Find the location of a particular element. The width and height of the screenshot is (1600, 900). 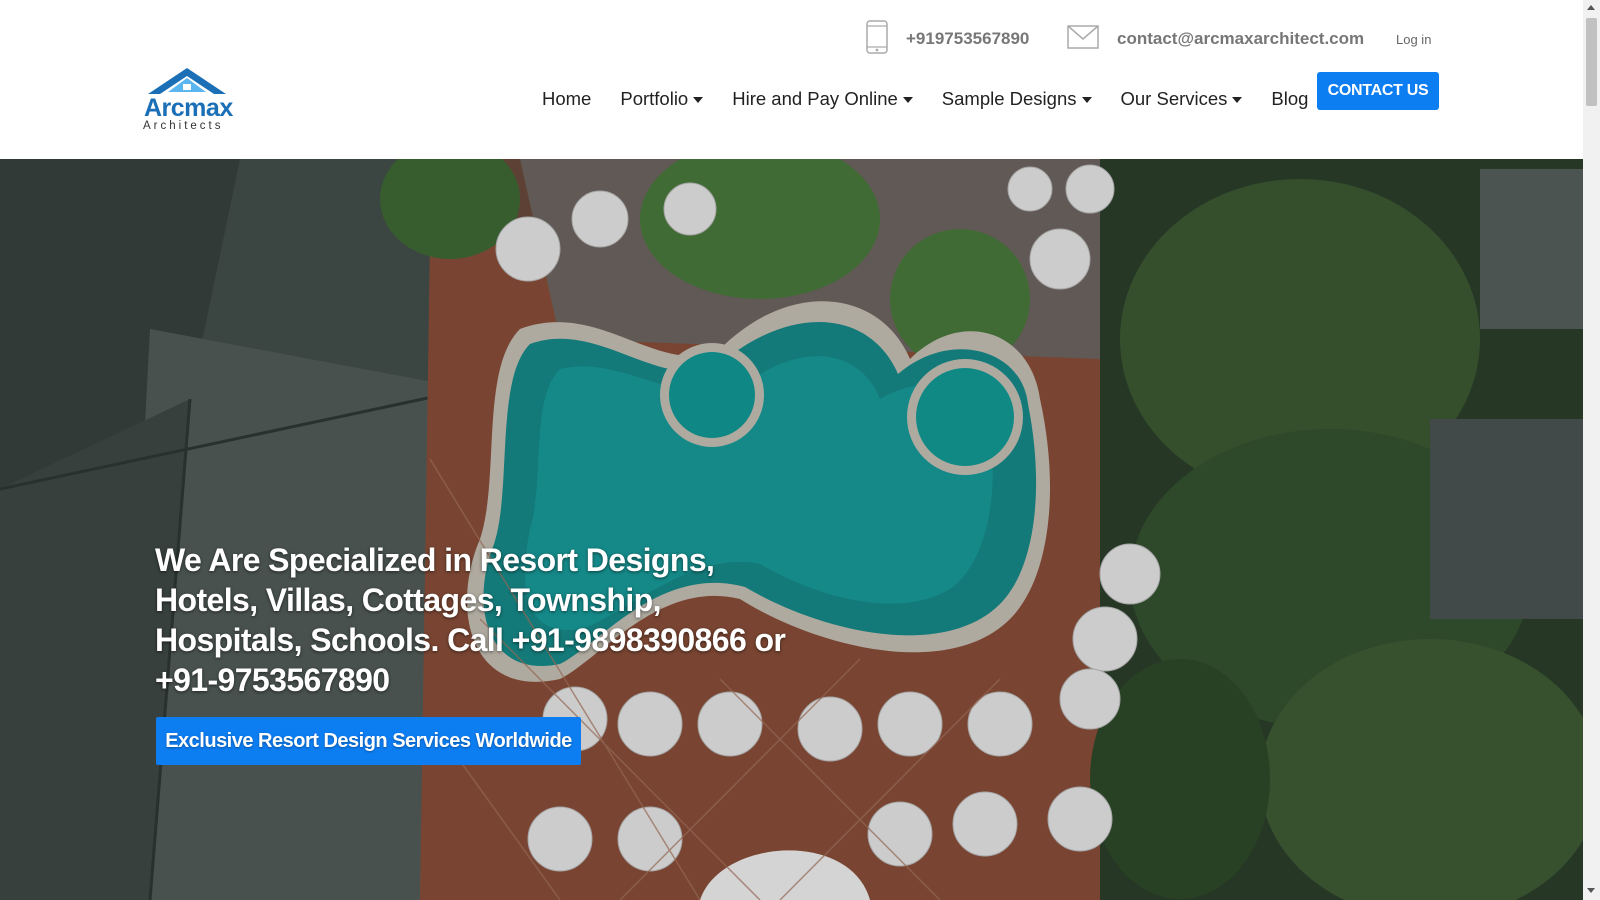

login-link: Log in is located at coordinates (1413, 39).